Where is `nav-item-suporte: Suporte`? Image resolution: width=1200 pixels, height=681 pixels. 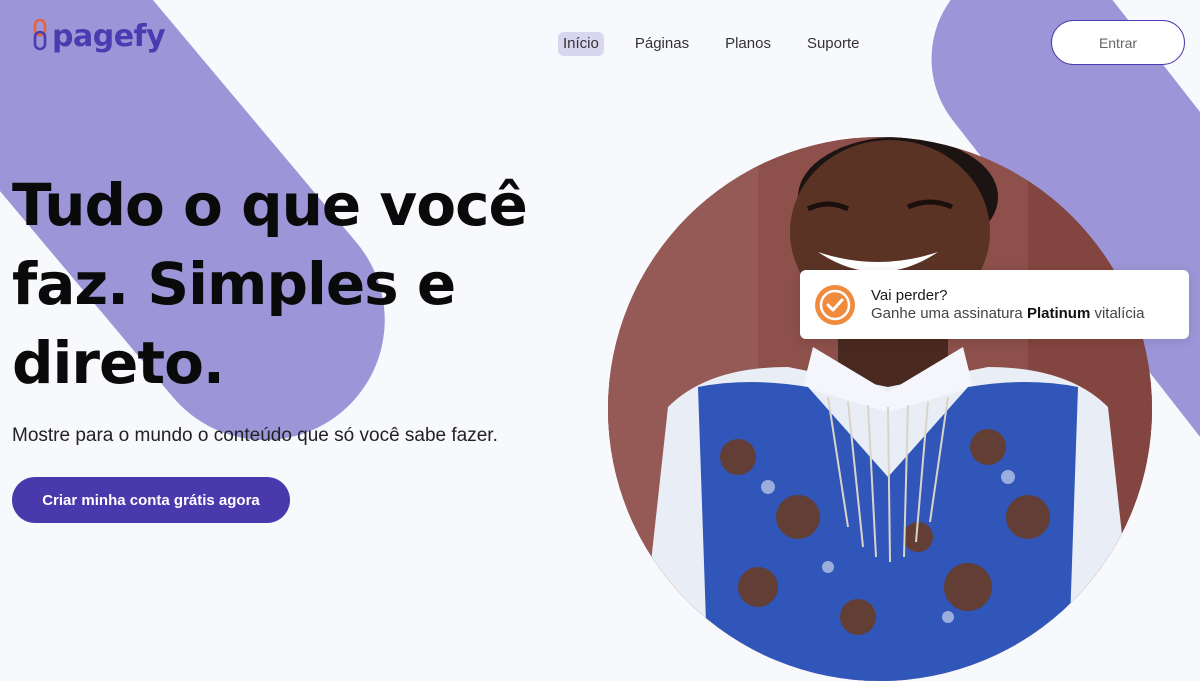 nav-item-suporte: Suporte is located at coordinates (833, 44).